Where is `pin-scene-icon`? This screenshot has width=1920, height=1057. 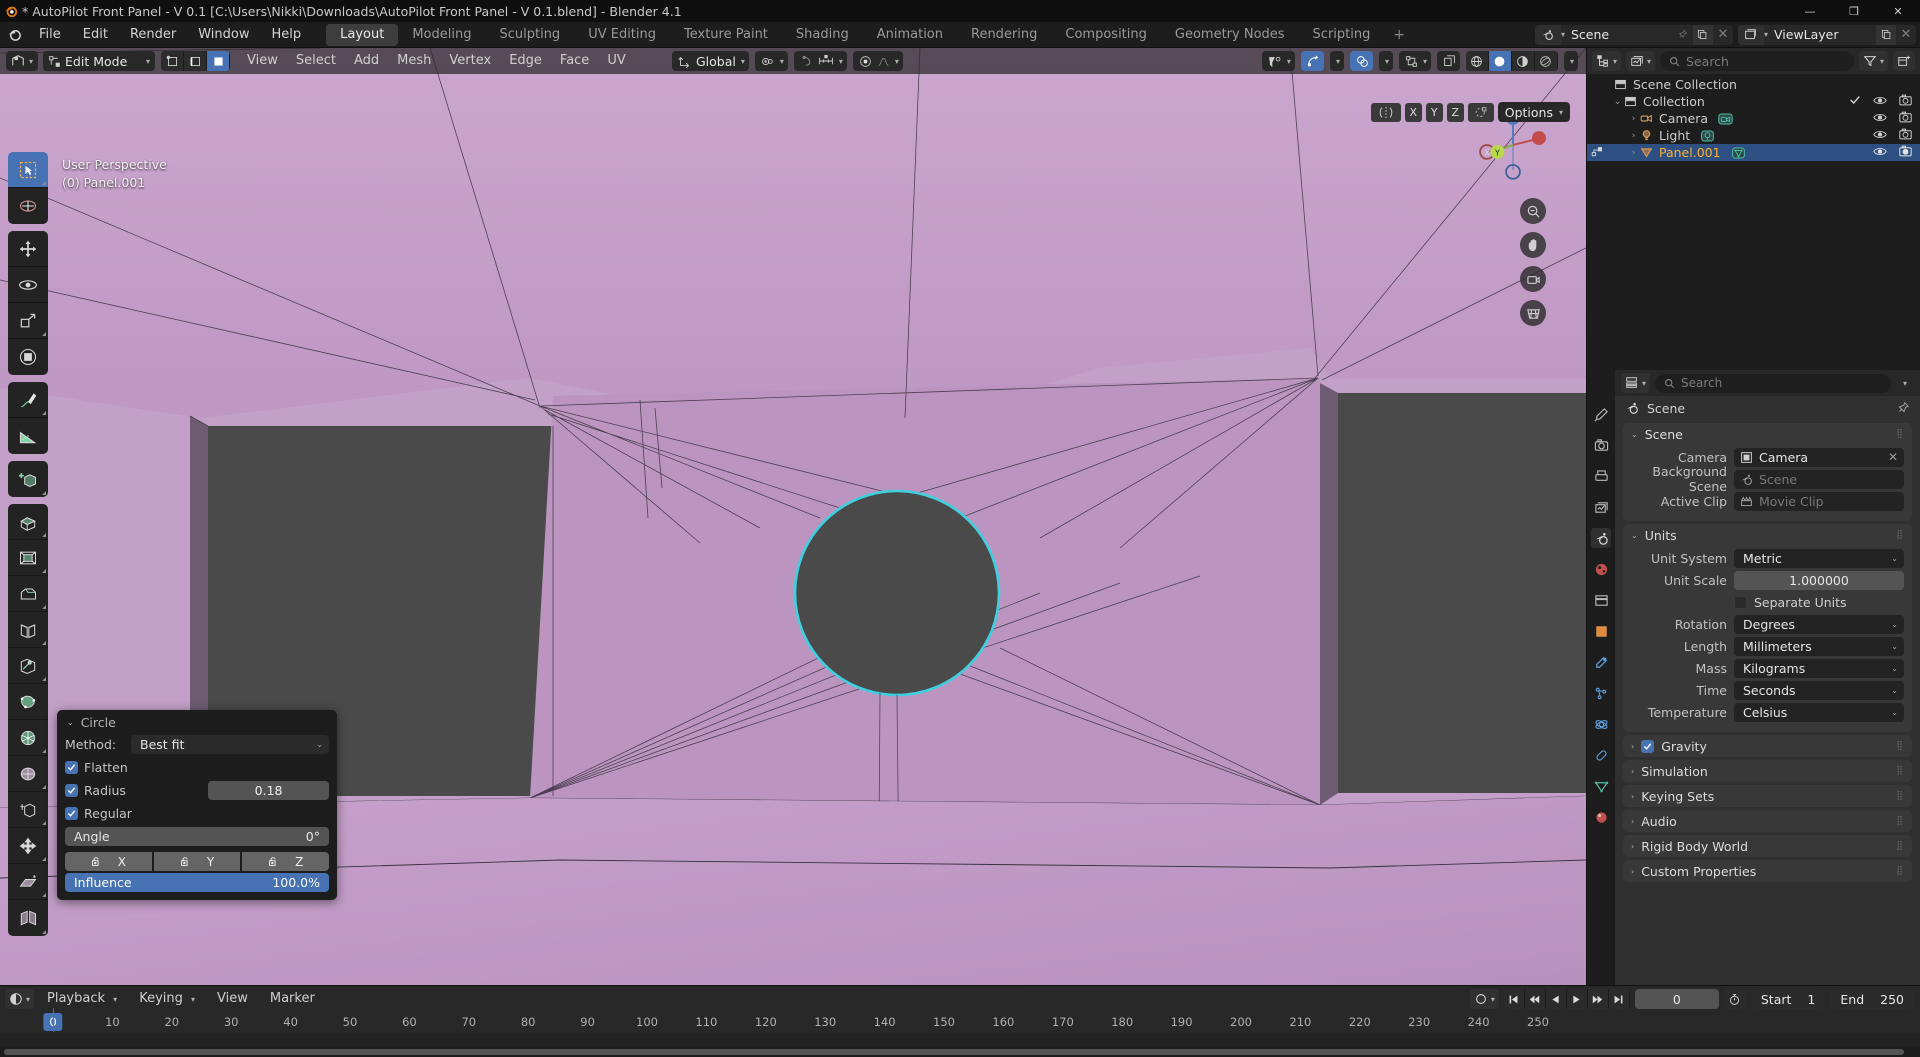 pin-scene-icon is located at coordinates (1682, 34).